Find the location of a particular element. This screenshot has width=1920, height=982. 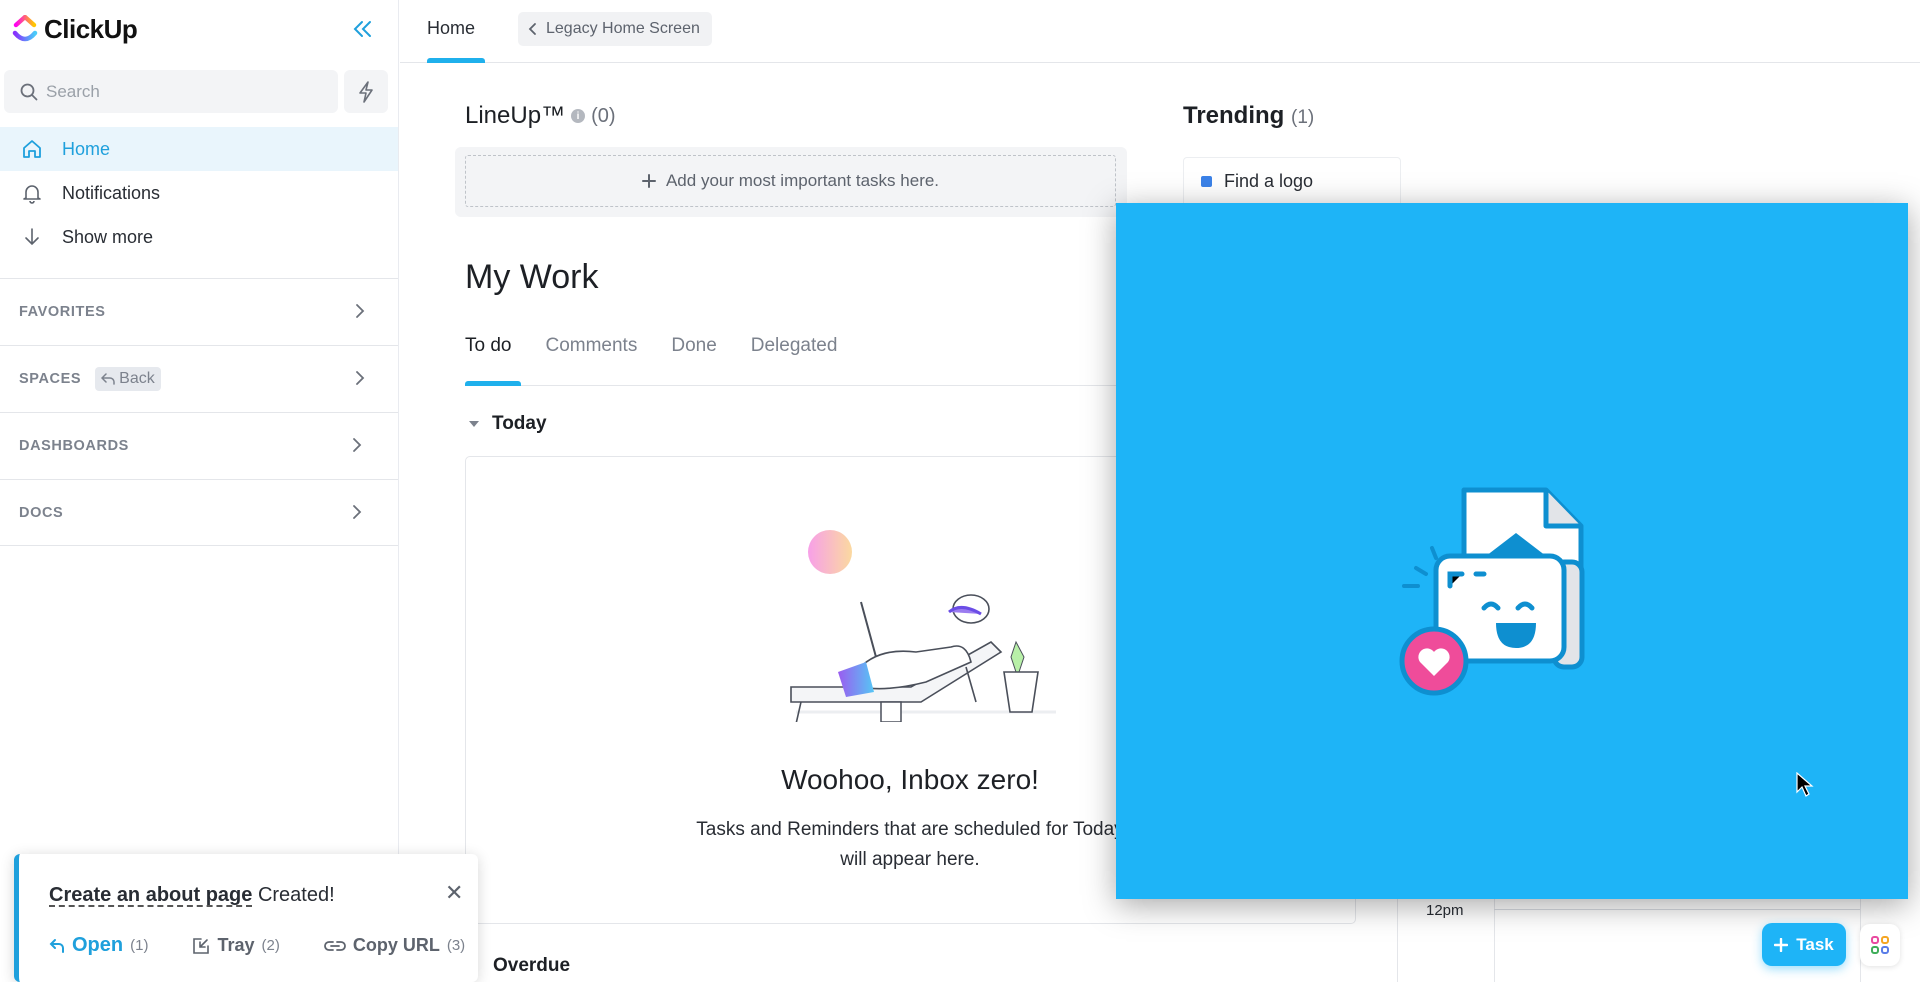

link-icon is located at coordinates (334, 945).